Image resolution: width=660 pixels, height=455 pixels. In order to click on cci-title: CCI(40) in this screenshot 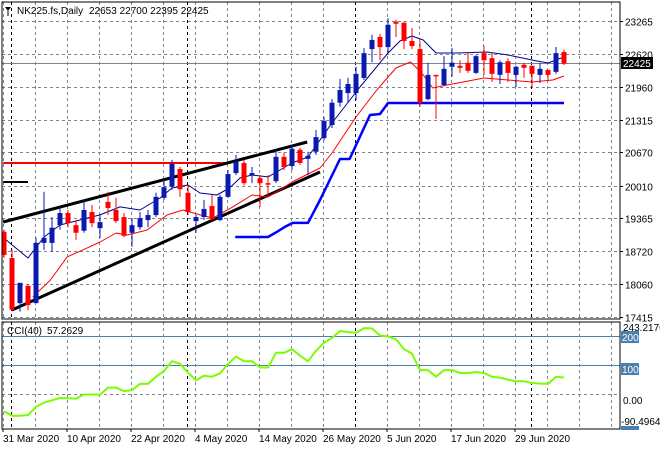, I will do `click(24, 331)`.